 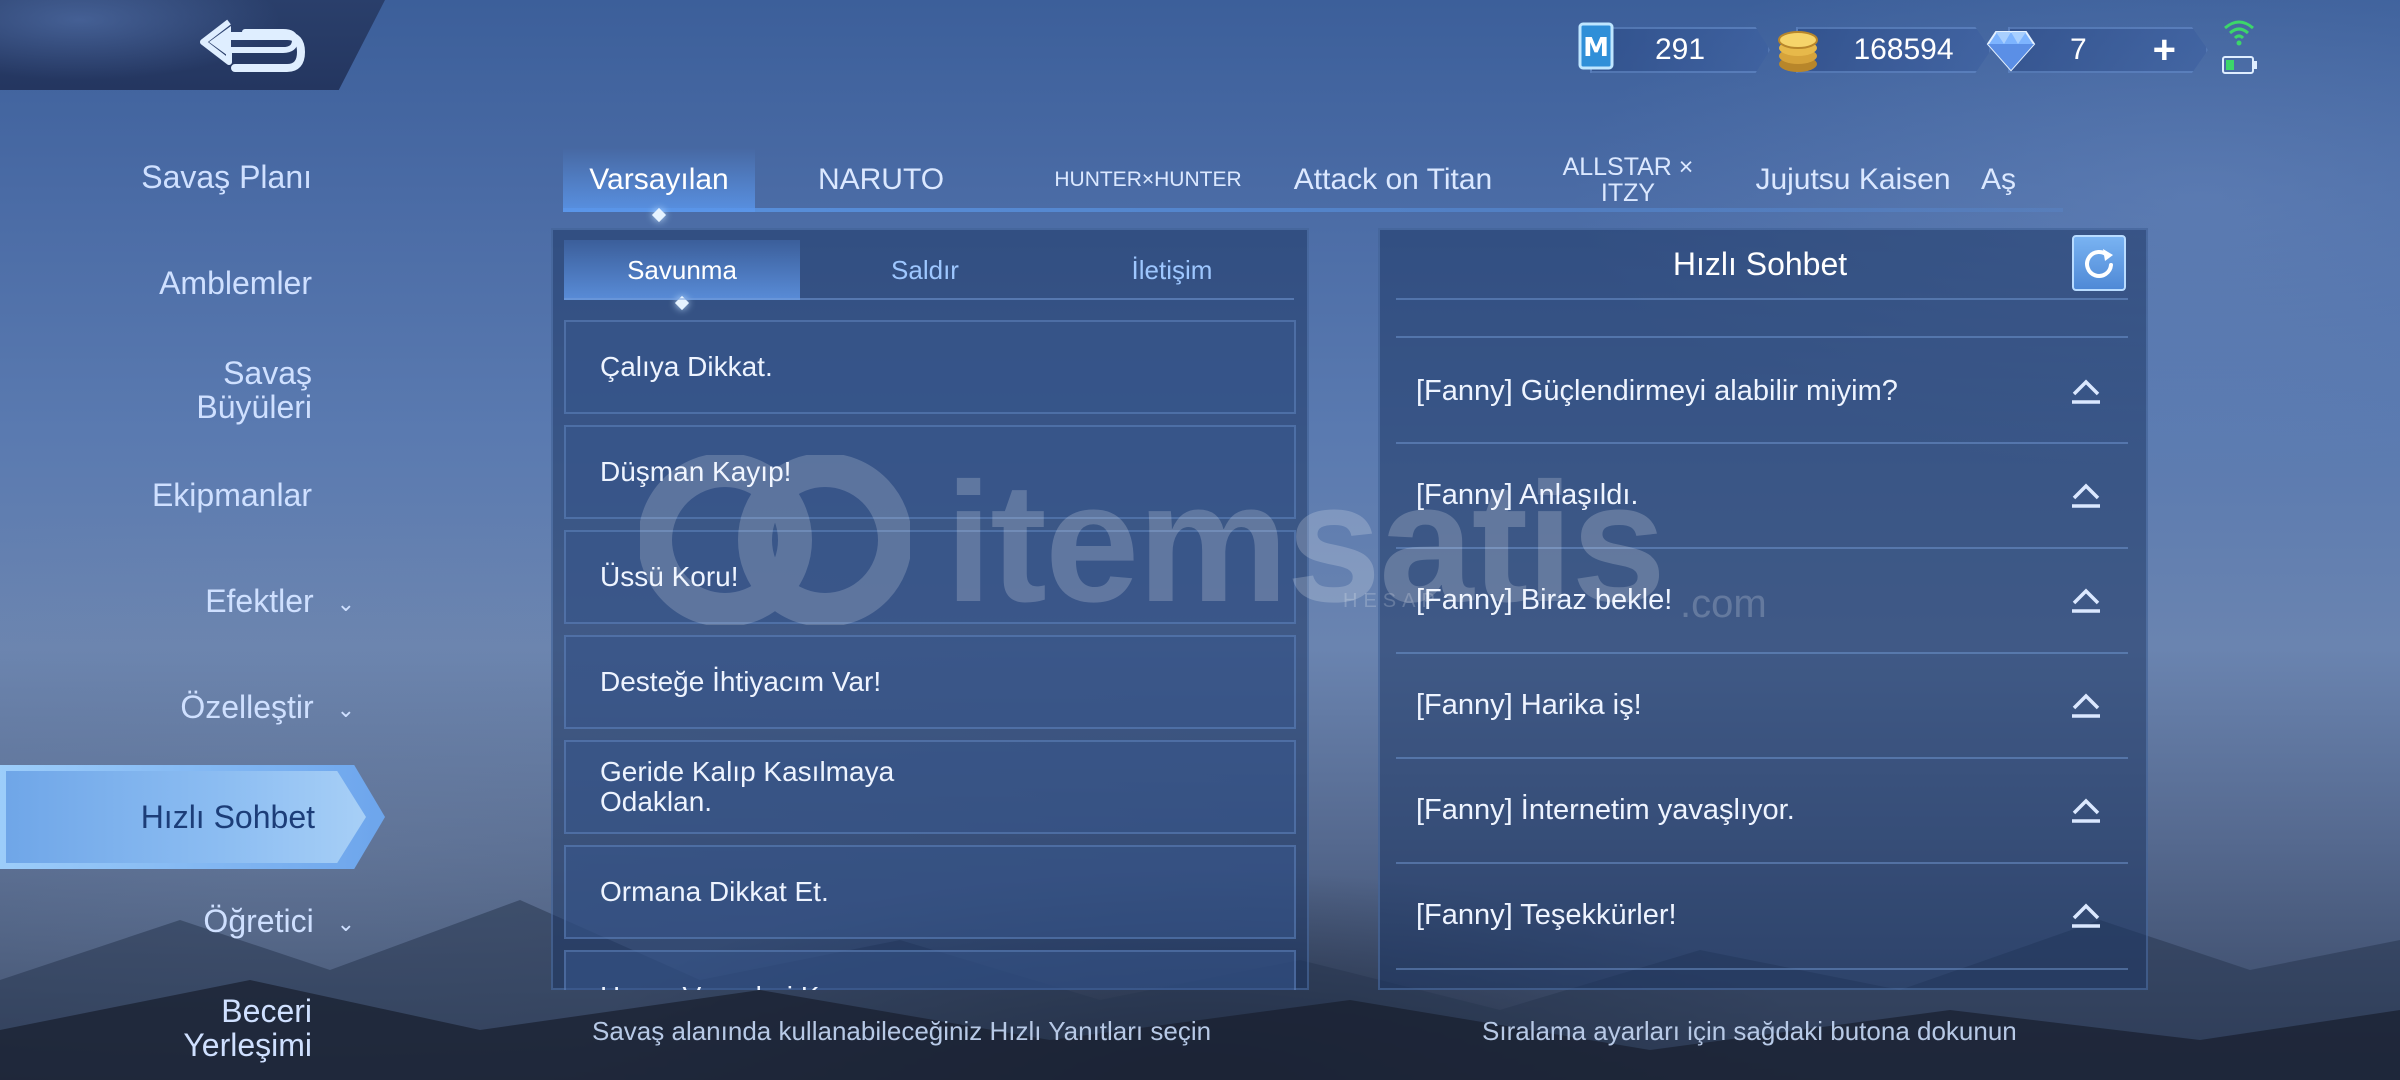 I want to click on sidebar-item-label: Amblemler, so click(x=235, y=283).